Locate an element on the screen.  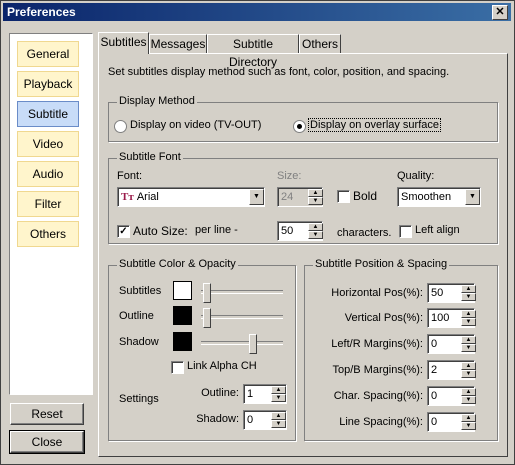
char-spacing-stepper: ▲ ▼ is located at coordinates (468, 396).